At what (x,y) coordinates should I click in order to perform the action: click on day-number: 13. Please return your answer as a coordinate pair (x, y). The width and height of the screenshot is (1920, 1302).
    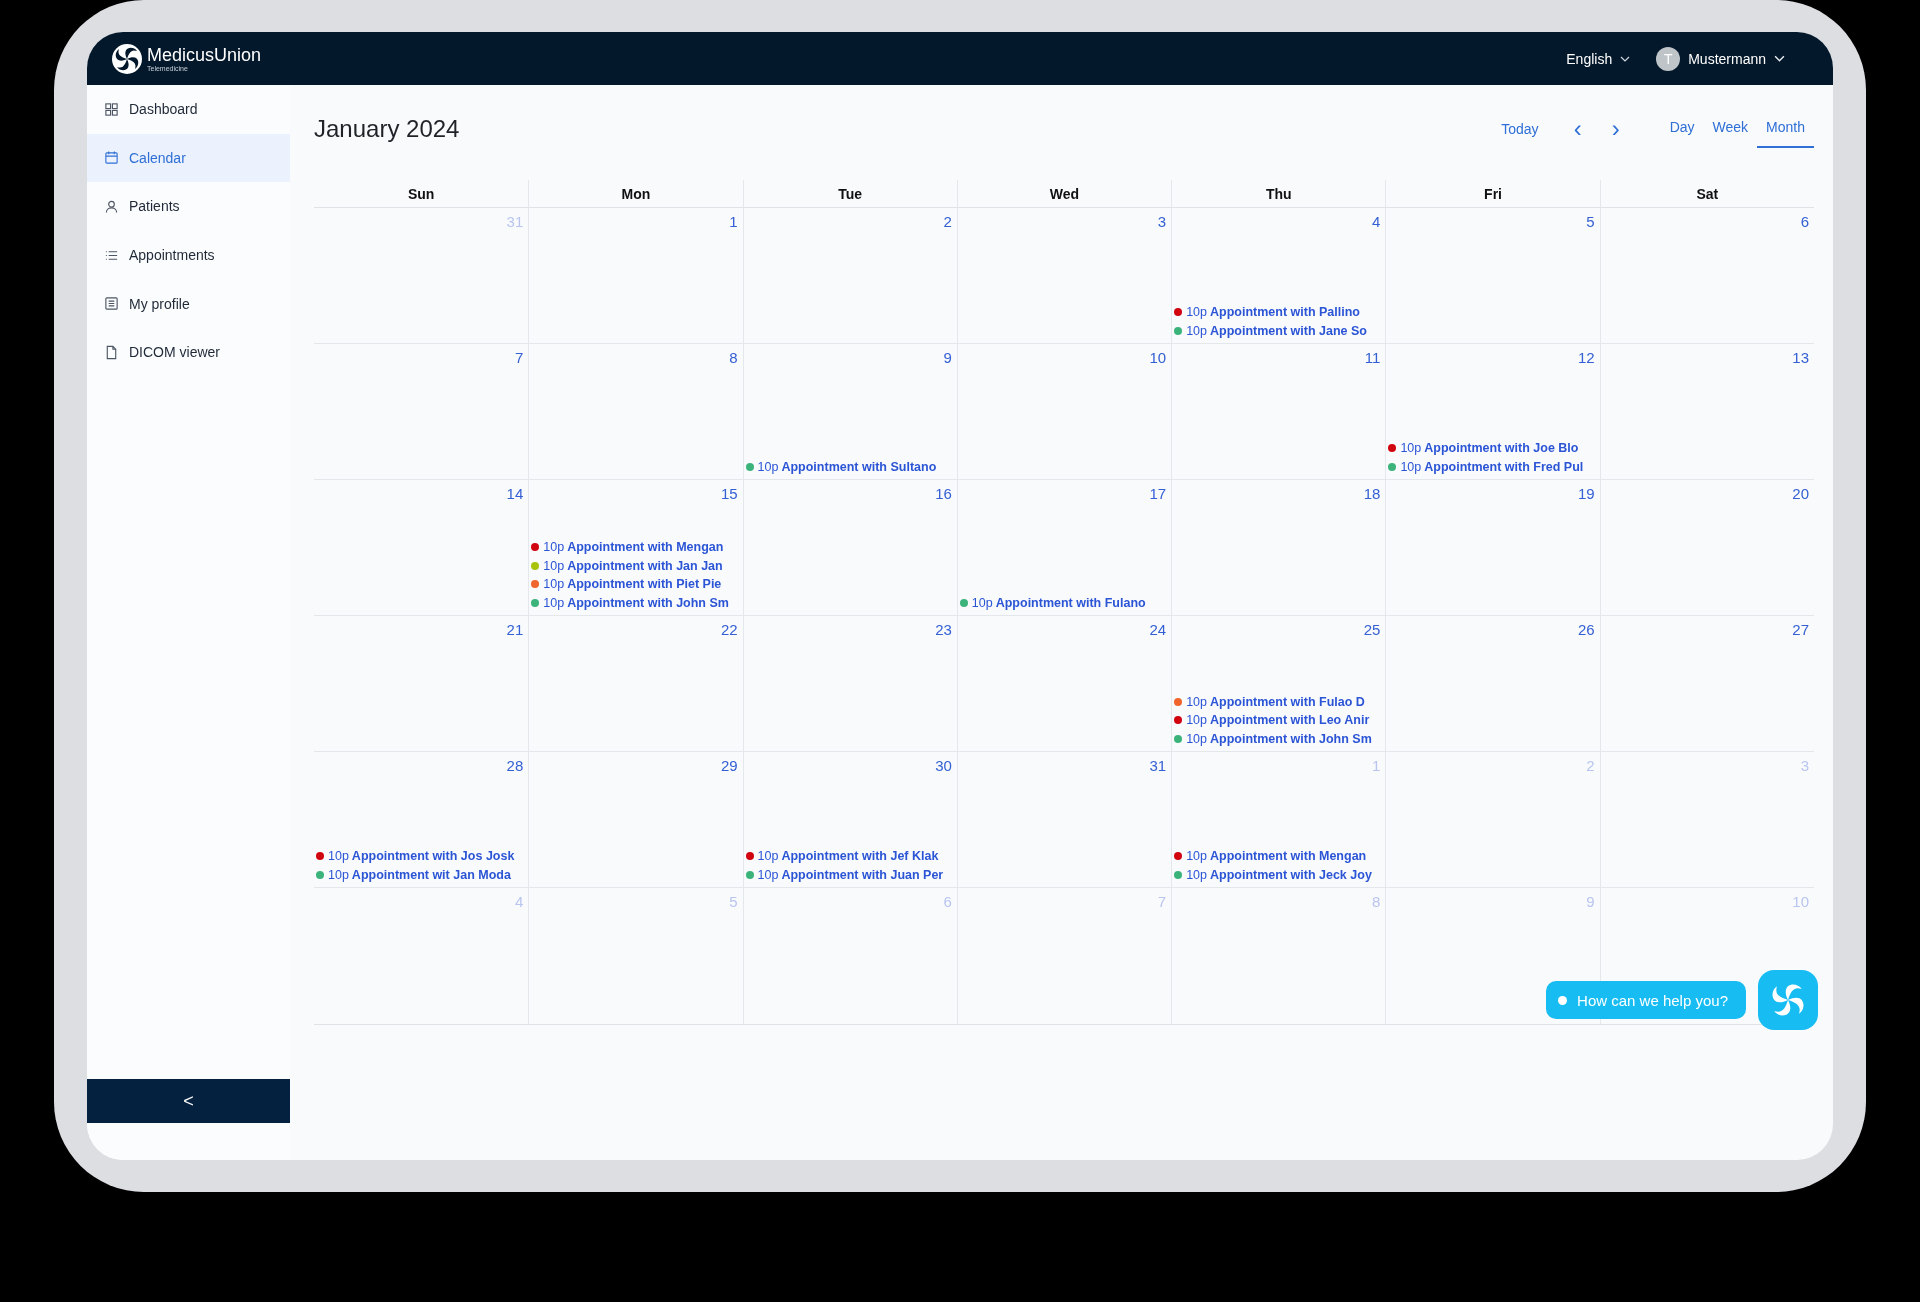
    Looking at the image, I should click on (1801, 357).